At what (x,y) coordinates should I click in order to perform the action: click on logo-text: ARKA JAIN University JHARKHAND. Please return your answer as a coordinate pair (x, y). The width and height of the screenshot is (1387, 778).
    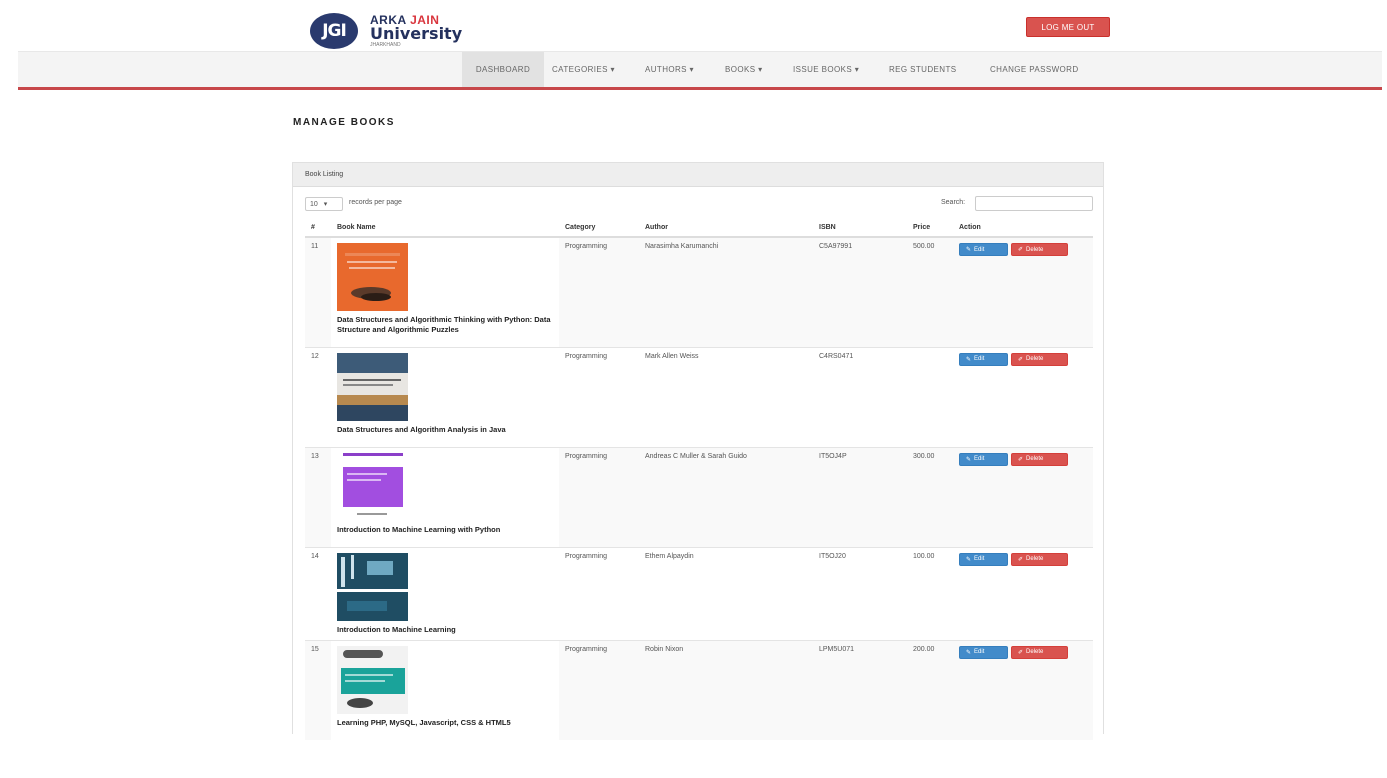
    Looking at the image, I should click on (416, 31).